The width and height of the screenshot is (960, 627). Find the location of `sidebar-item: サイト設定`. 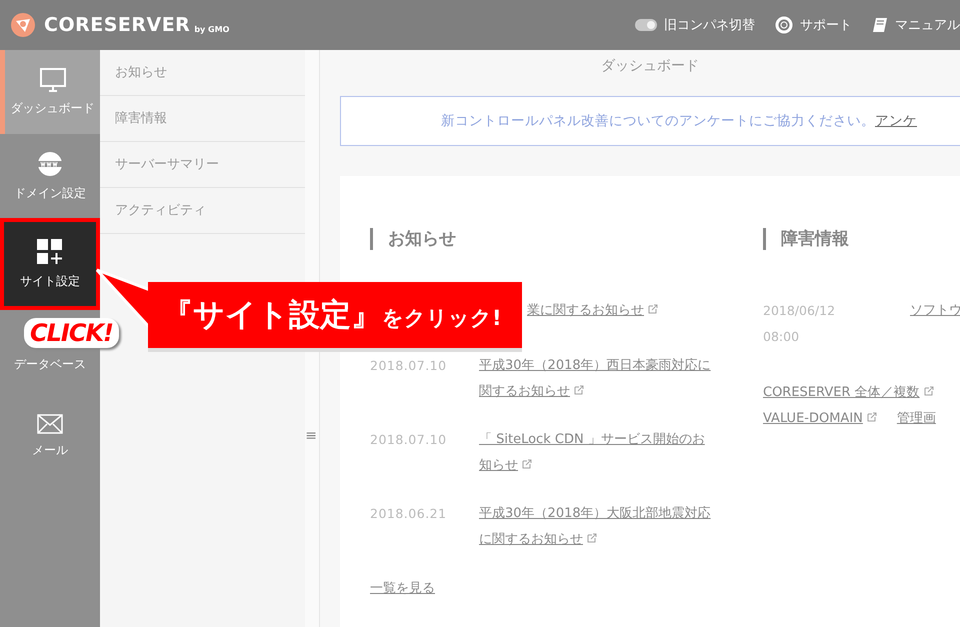

sidebar-item: サイト設定 is located at coordinates (50, 264).